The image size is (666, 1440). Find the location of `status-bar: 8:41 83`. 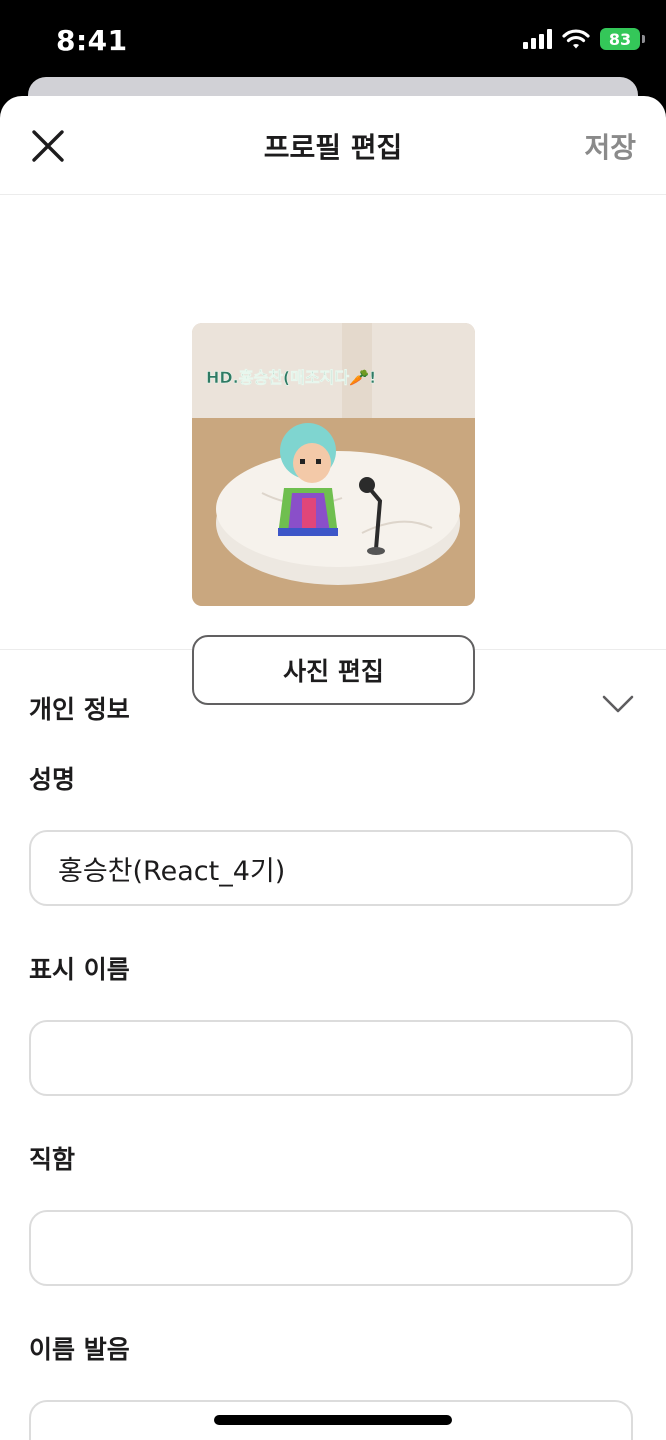

status-bar: 8:41 83 is located at coordinates (333, 40).